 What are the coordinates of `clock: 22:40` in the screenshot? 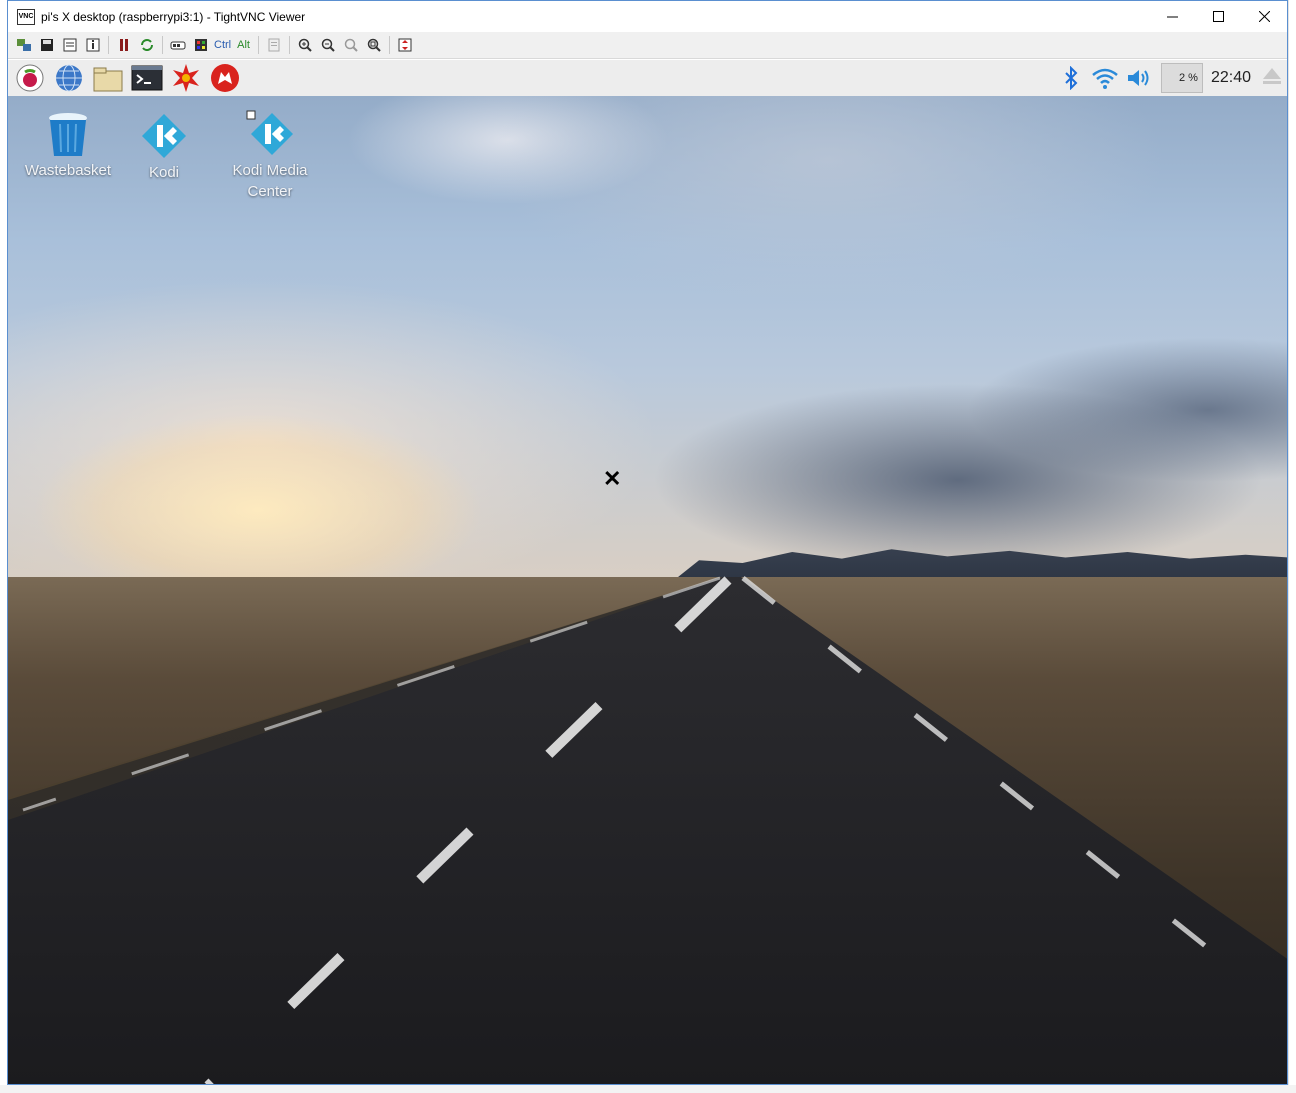 It's located at (1231, 78).